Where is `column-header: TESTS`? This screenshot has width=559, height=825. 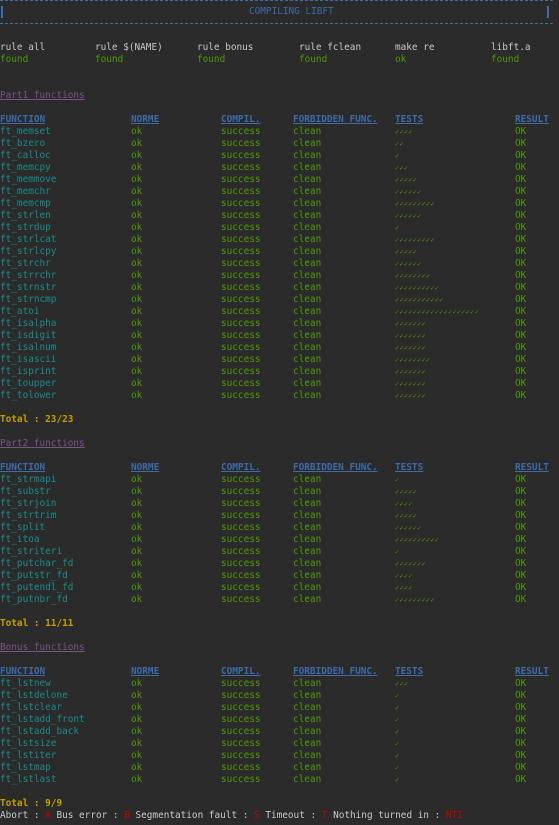
column-header: TESTS is located at coordinates (409, 671).